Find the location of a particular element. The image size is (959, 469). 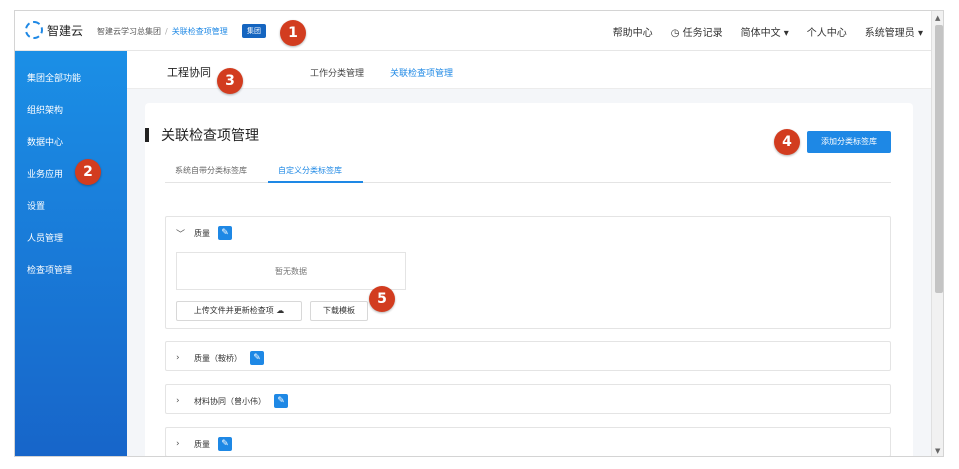

sidebar-item-settings: 设置 is located at coordinates (36, 205).